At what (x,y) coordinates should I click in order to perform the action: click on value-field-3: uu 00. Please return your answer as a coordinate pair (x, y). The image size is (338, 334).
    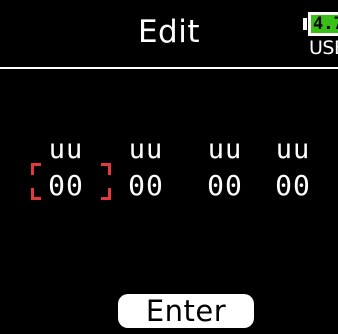
    Looking at the image, I should click on (225, 180).